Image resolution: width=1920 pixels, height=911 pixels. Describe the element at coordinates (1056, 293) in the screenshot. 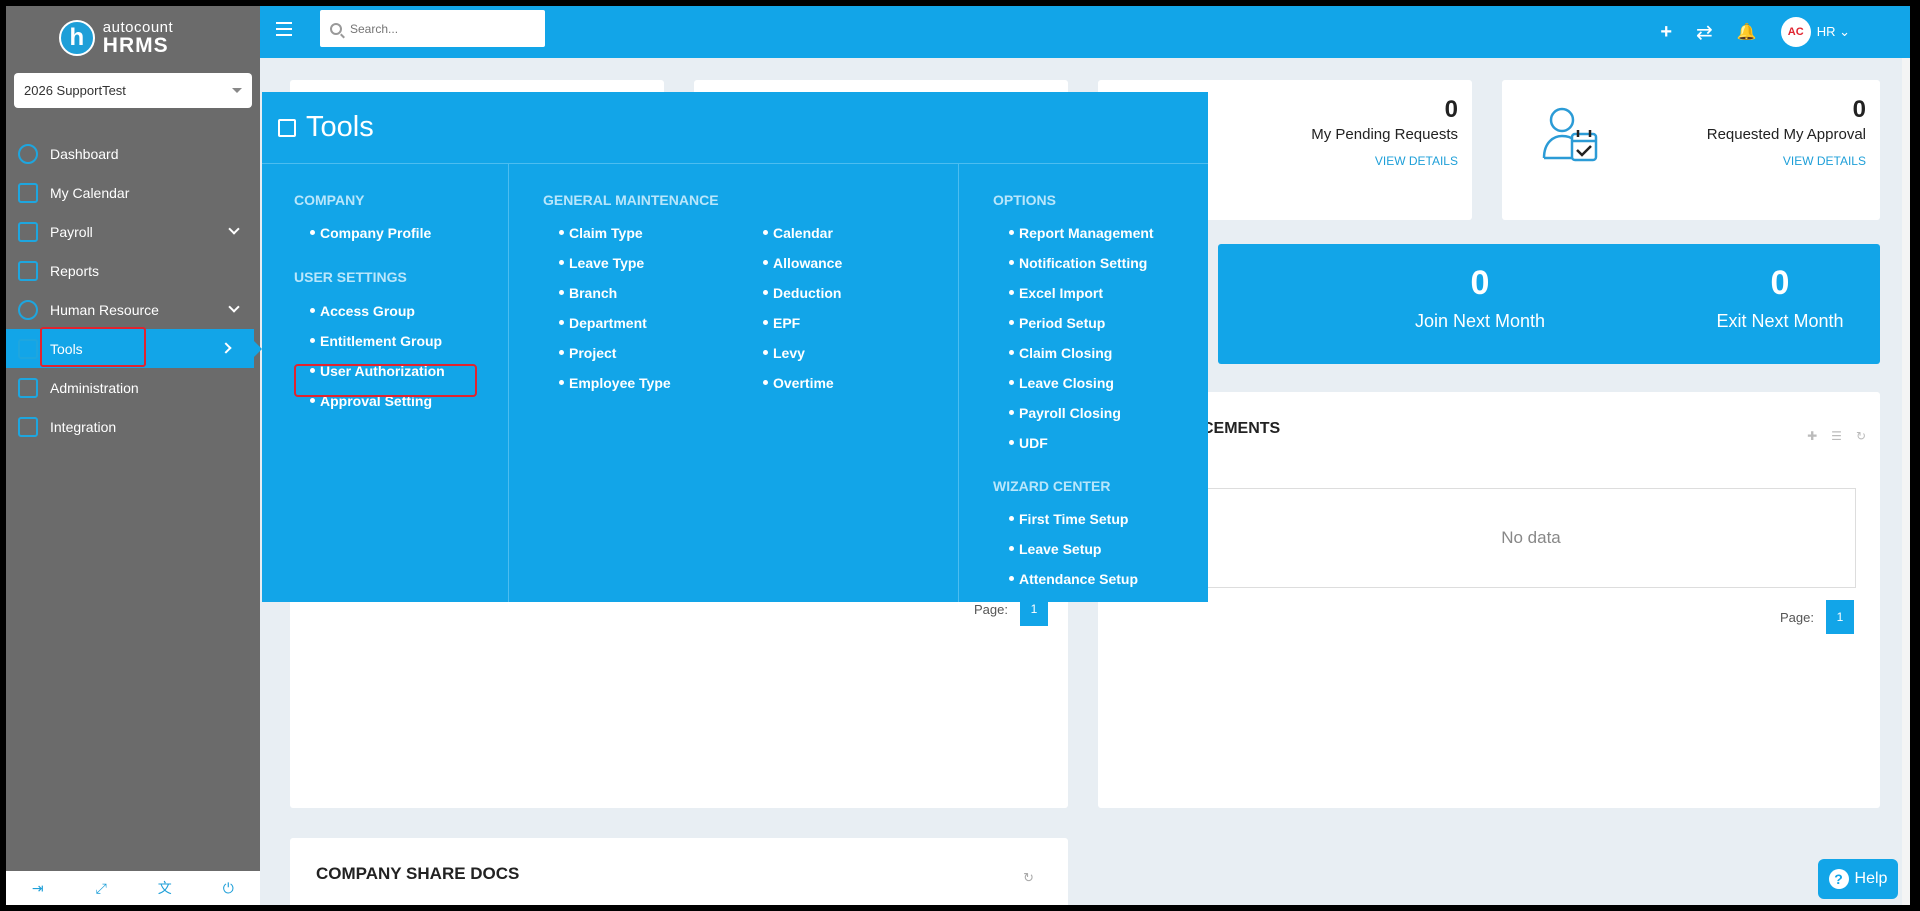

I see `menu-excel-import: Excel Import` at that location.